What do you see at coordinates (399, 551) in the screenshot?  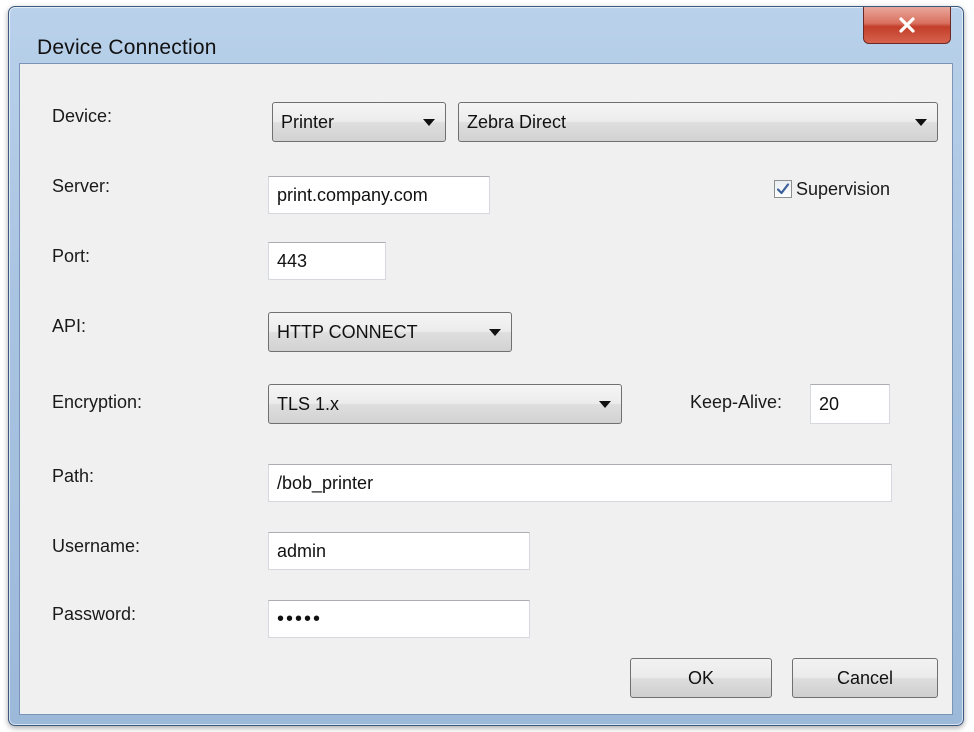 I see `username-input: admin` at bounding box center [399, 551].